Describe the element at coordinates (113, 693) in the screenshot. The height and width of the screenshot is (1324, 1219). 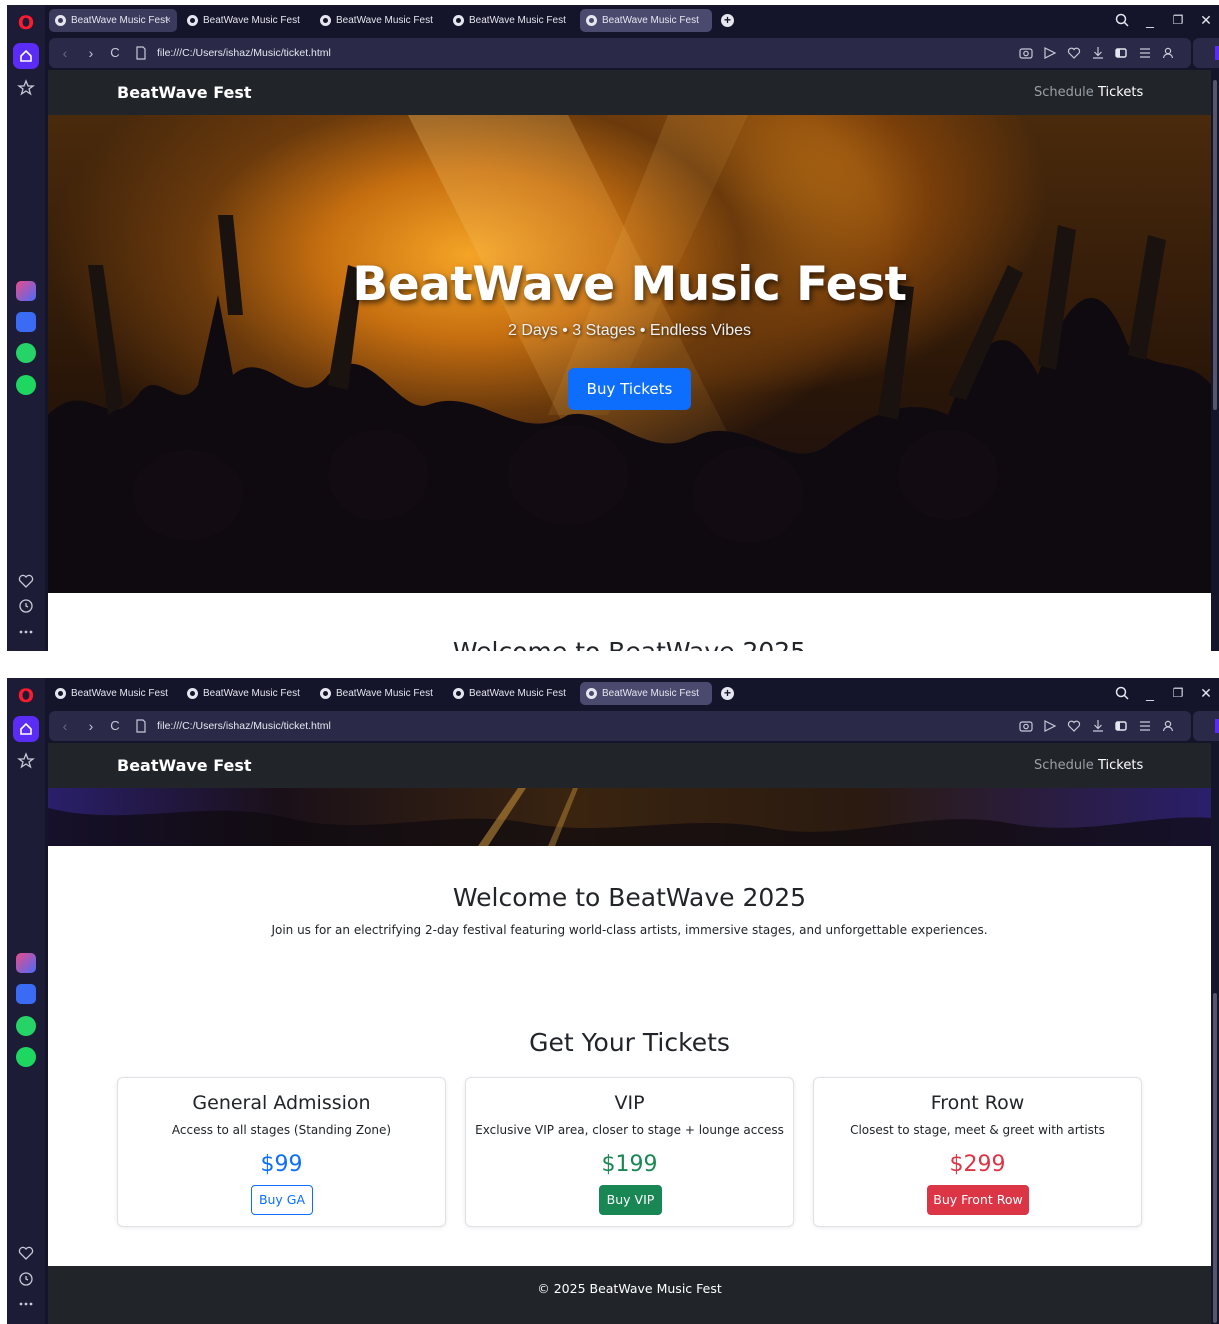
I see `tab-1: BeatWave Music Fest` at that location.